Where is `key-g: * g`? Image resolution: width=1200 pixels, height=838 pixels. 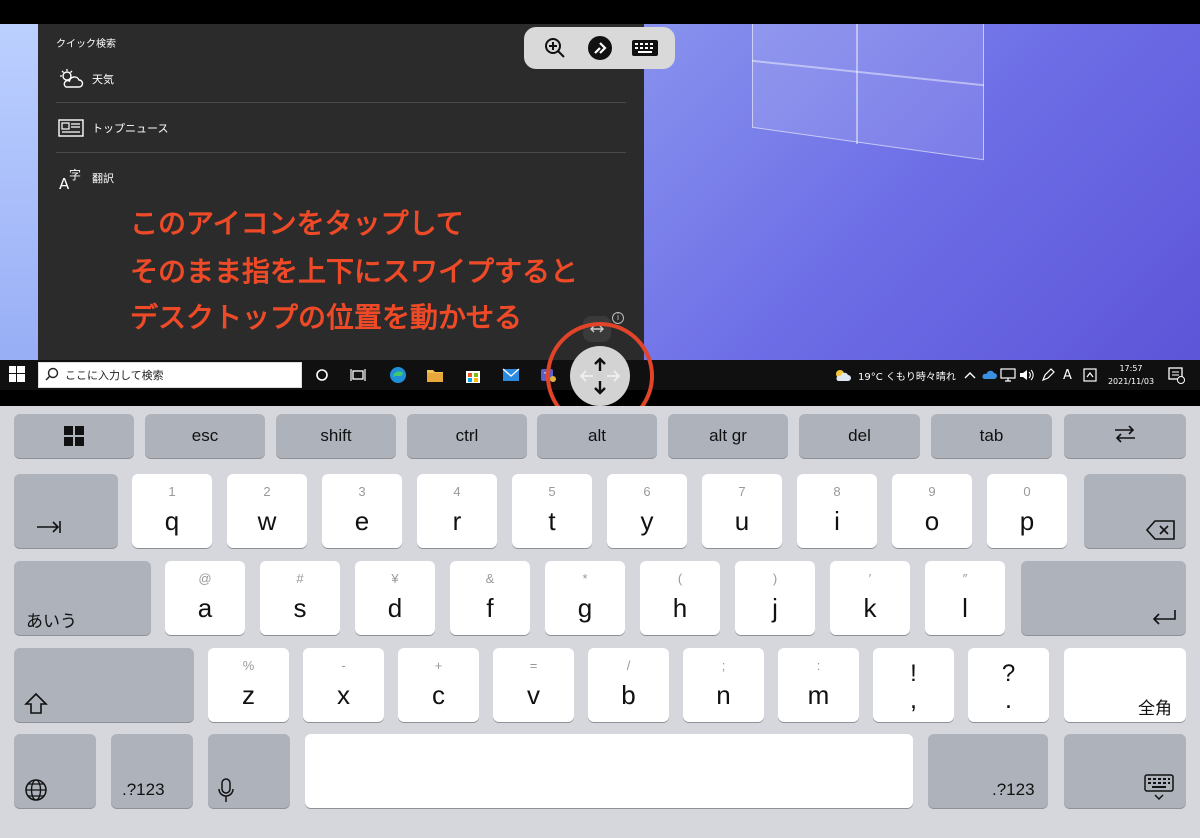
key-g: * g is located at coordinates (585, 598).